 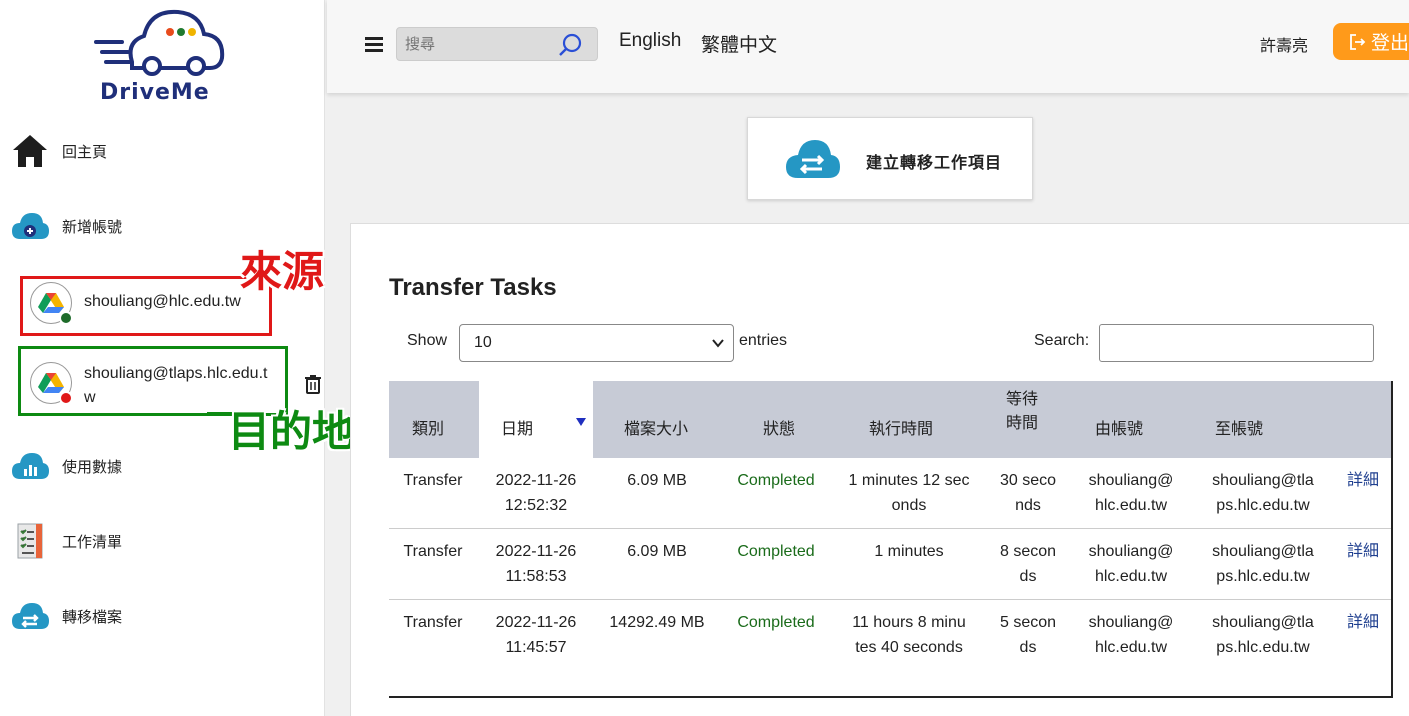 I want to click on hamburger-menu-icon, so click(x=374, y=44).